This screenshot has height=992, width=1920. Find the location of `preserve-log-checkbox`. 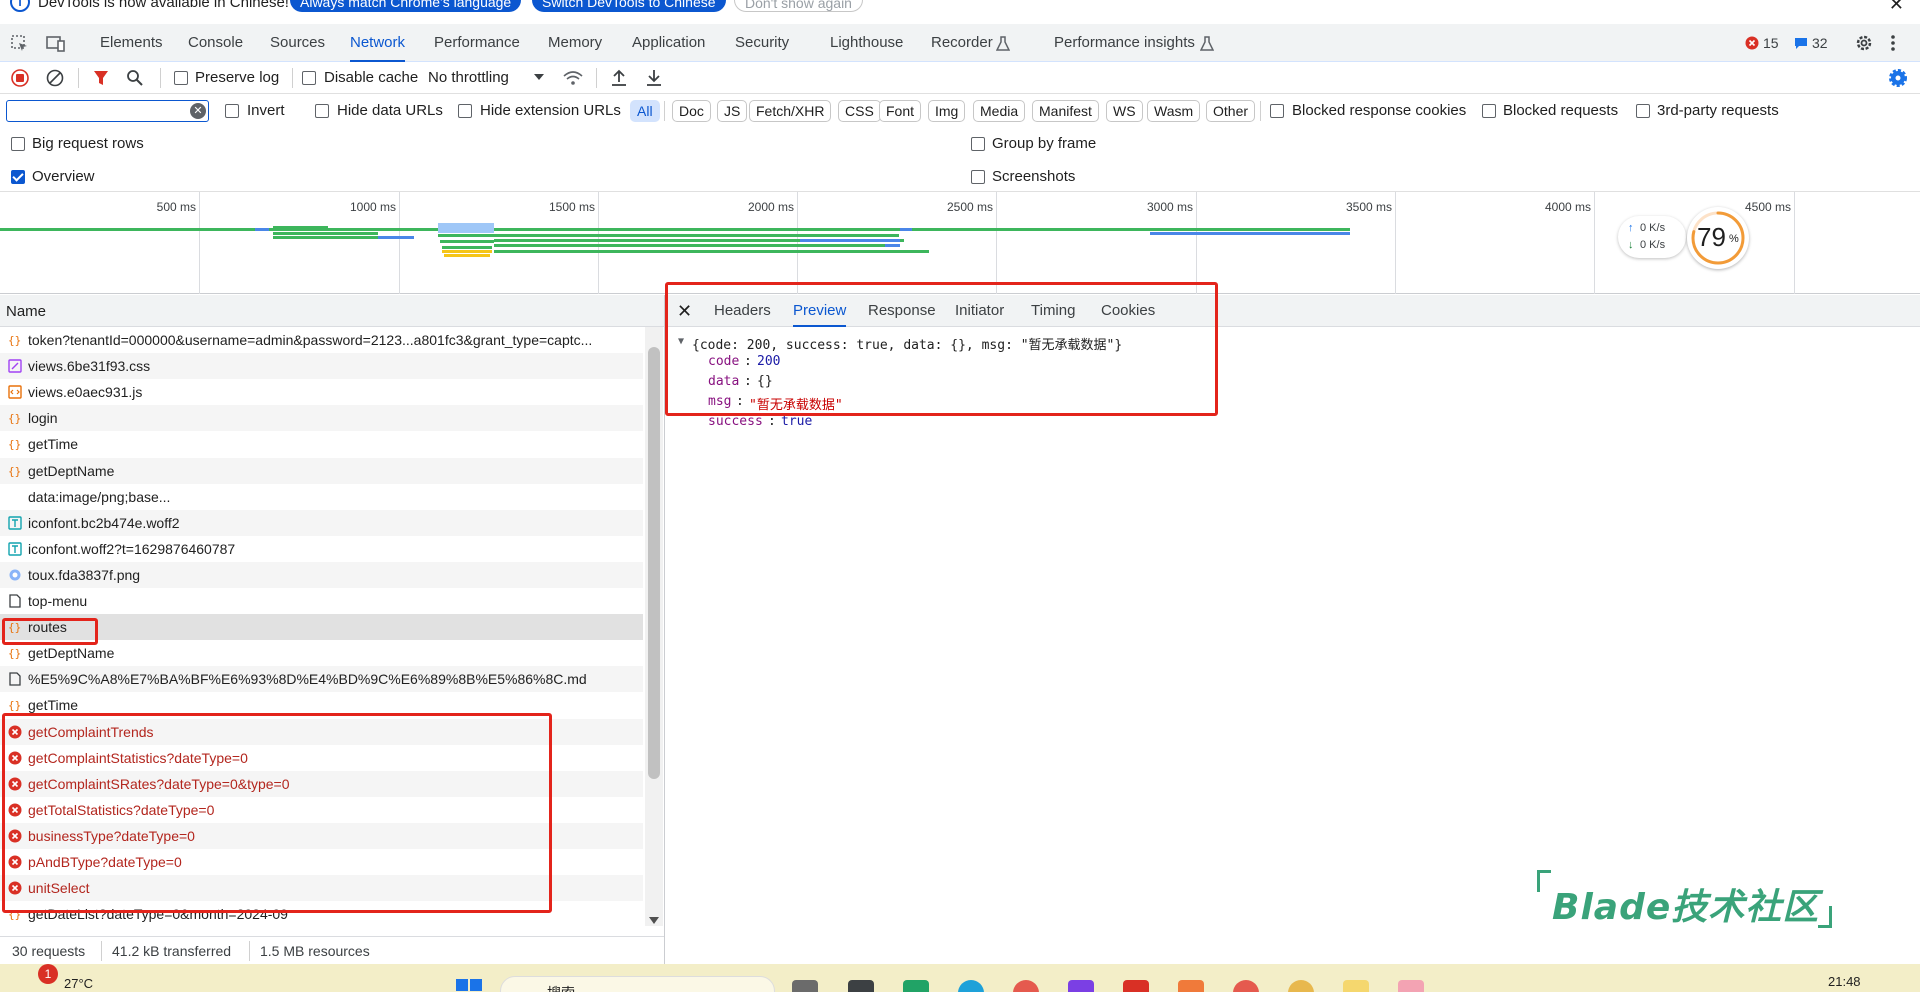

preserve-log-checkbox is located at coordinates (181, 78).